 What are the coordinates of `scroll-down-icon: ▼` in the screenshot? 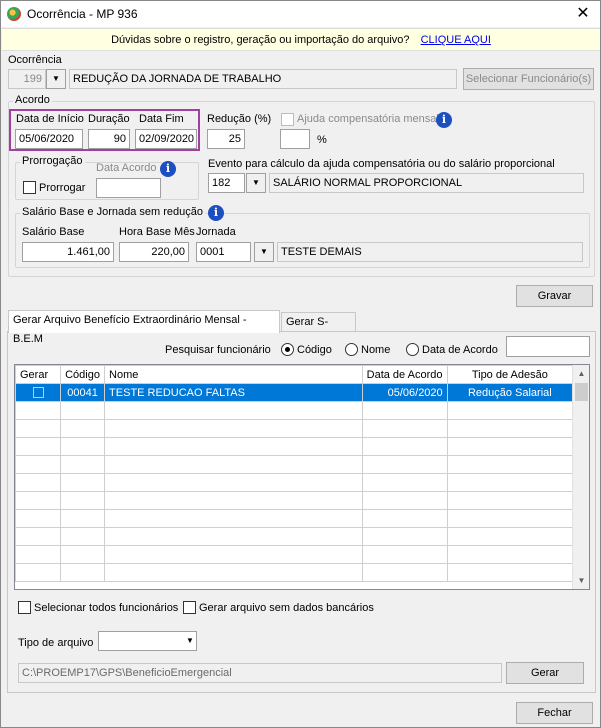 It's located at (581, 580).